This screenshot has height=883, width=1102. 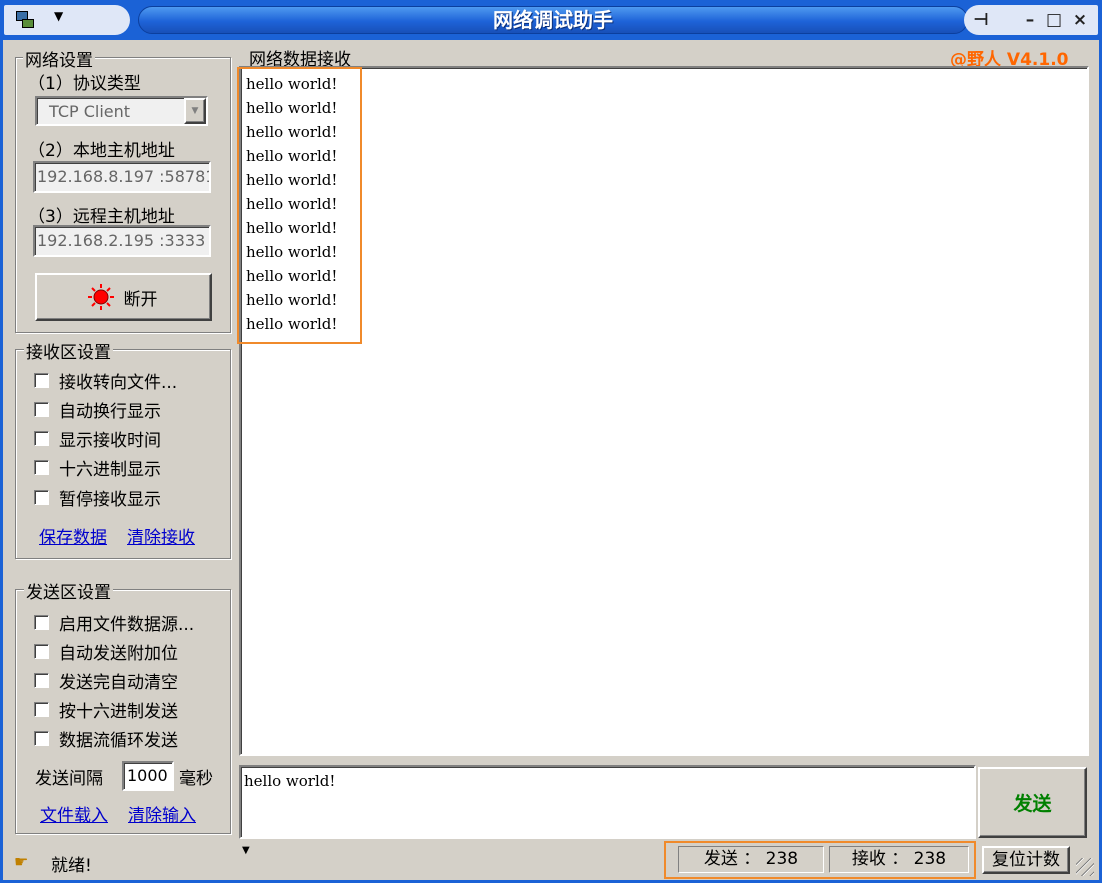 What do you see at coordinates (97, 467) in the screenshot?
I see `recv-option-hex: 十六进制显示` at bounding box center [97, 467].